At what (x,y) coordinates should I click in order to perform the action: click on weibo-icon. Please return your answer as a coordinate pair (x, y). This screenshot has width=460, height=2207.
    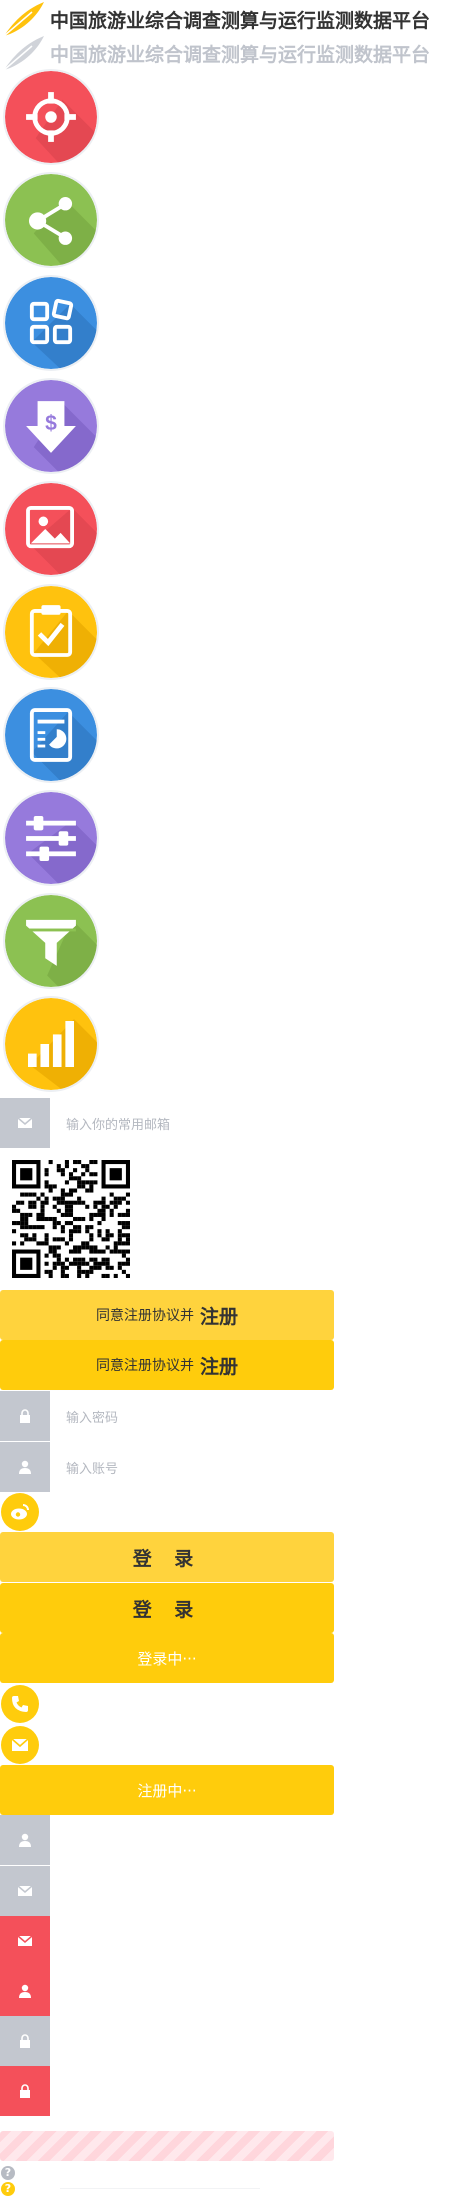
    Looking at the image, I should click on (20, 1512).